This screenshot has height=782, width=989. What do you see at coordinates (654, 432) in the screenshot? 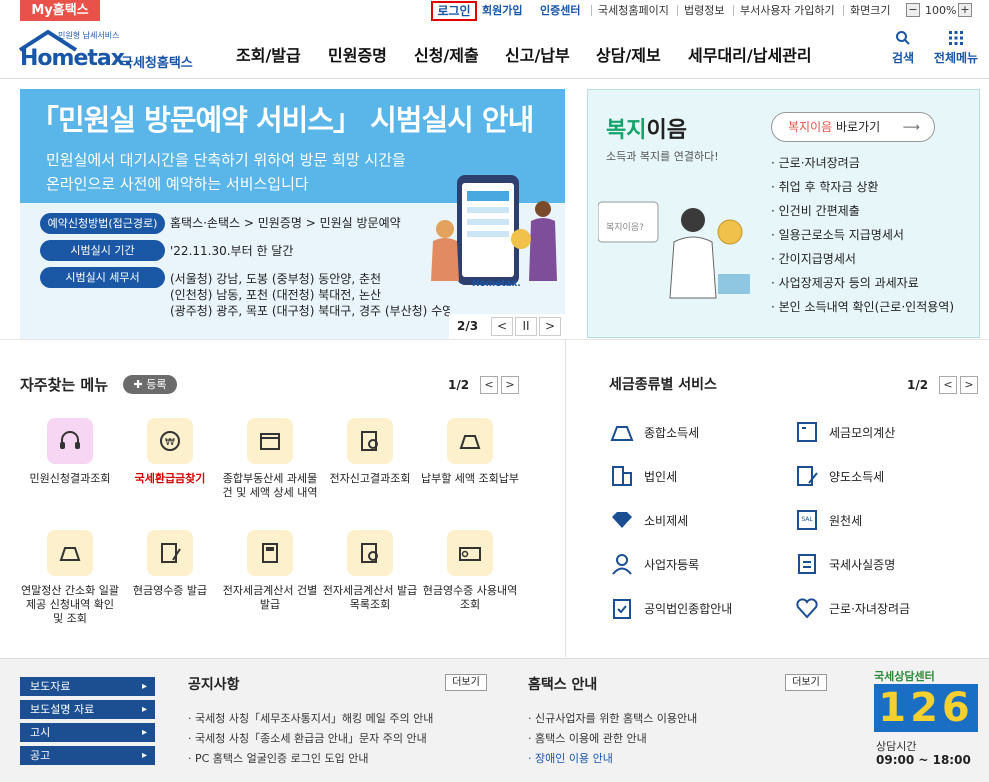
I see `tax-global-income: 종합소득세` at bounding box center [654, 432].